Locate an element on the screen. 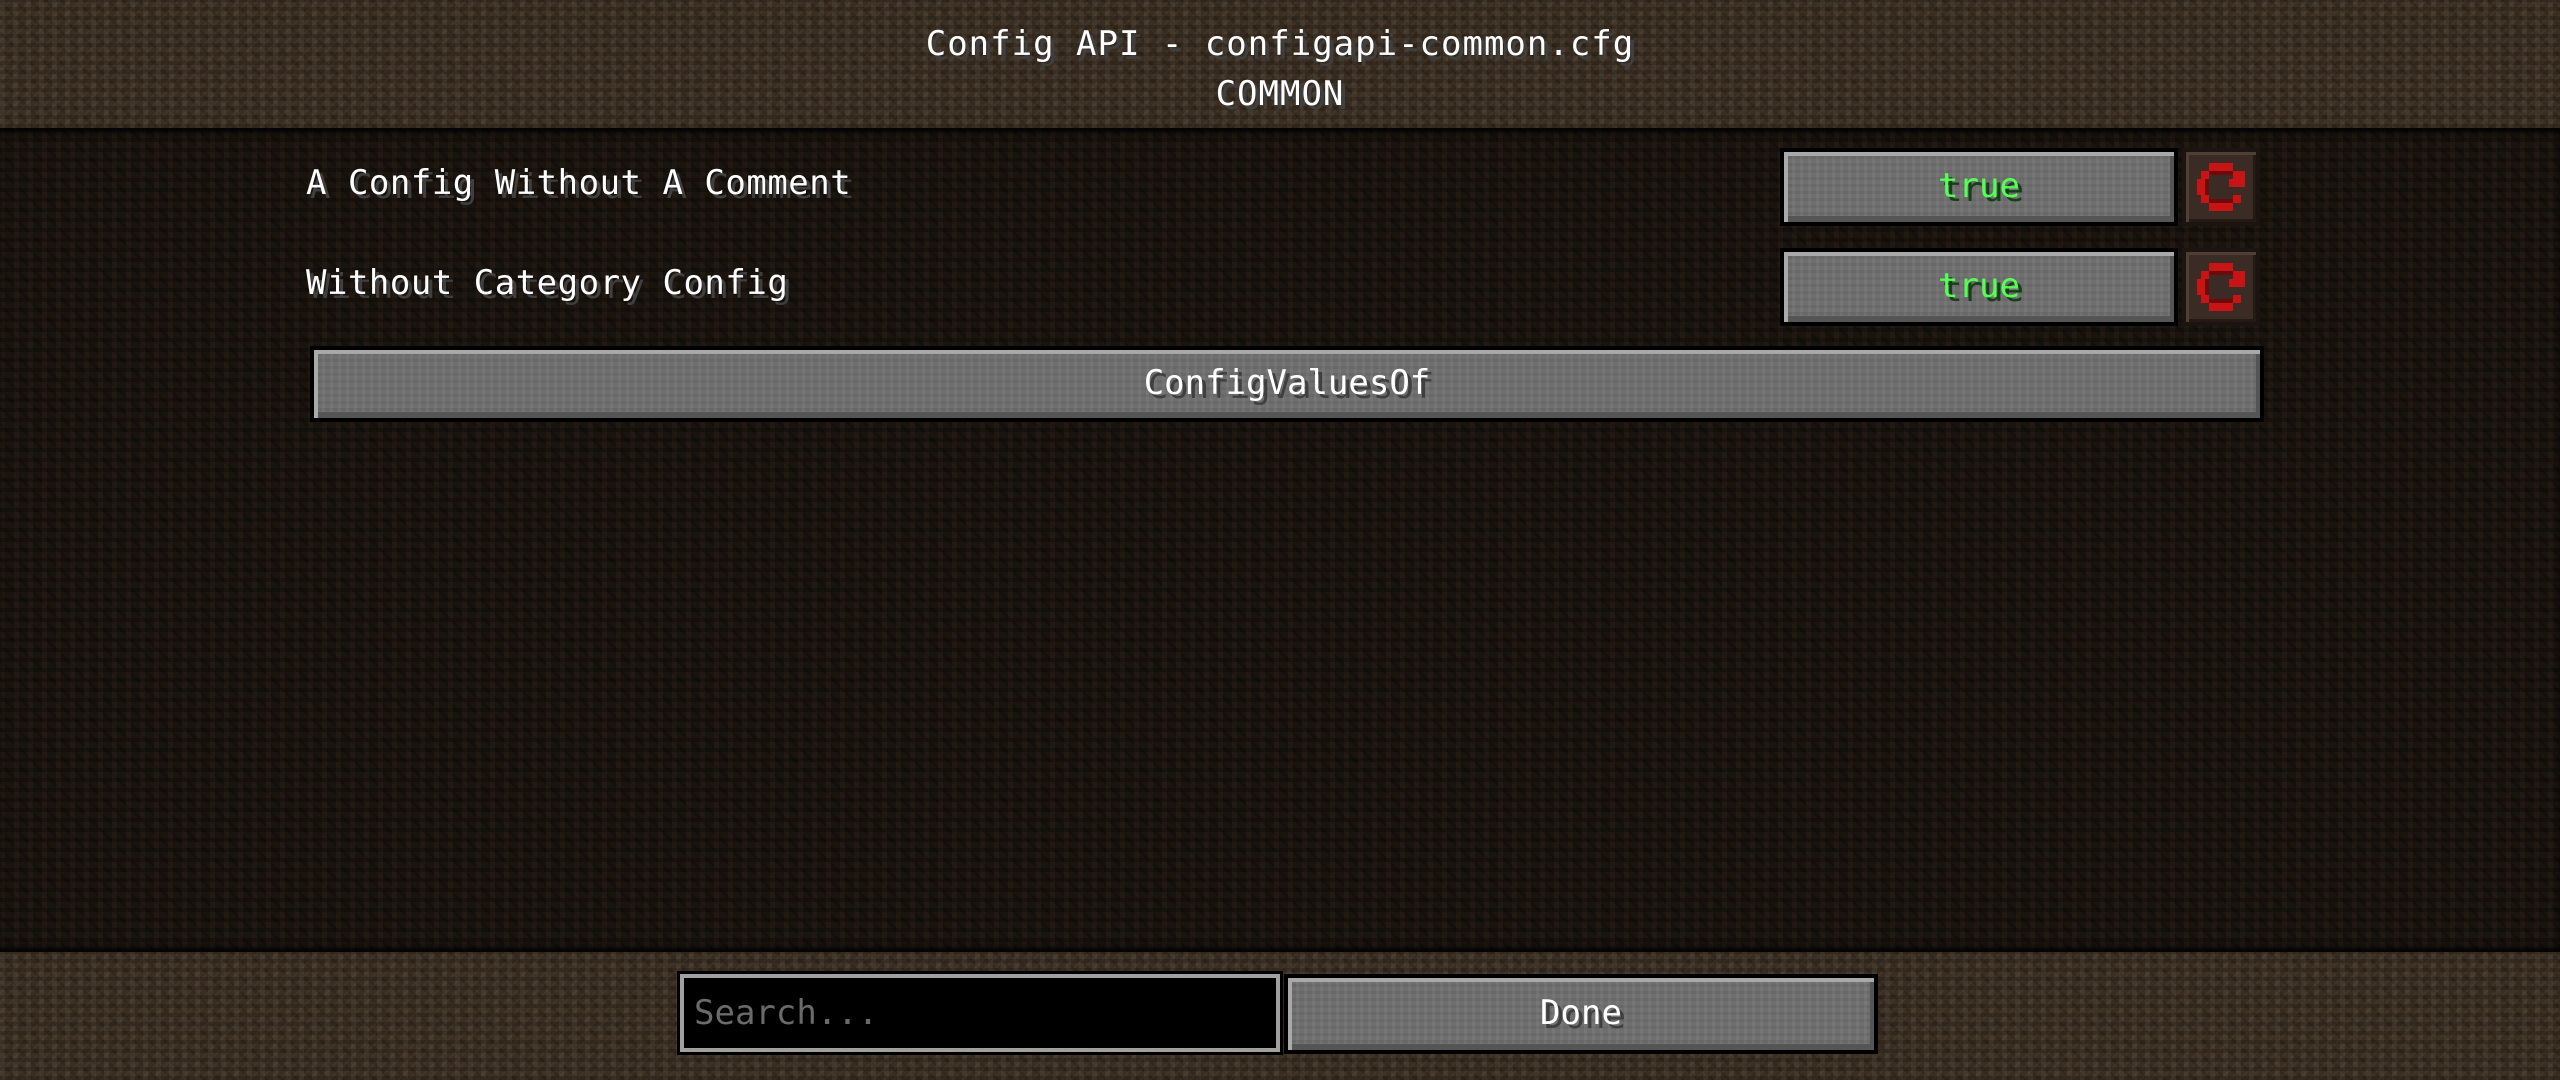 The width and height of the screenshot is (2560, 1080). category-subtitle: COMMON is located at coordinates (1280, 94).